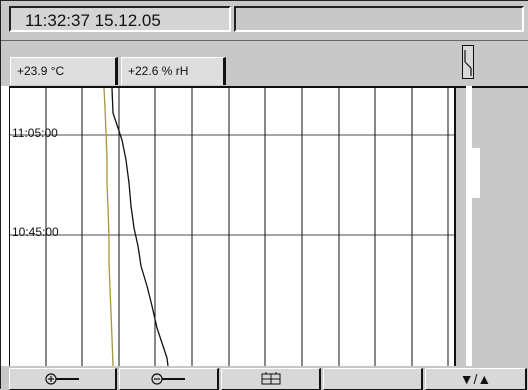 The height and width of the screenshot is (390, 528). Describe the element at coordinates (491, 227) in the screenshot. I see `scroll-panel` at that location.